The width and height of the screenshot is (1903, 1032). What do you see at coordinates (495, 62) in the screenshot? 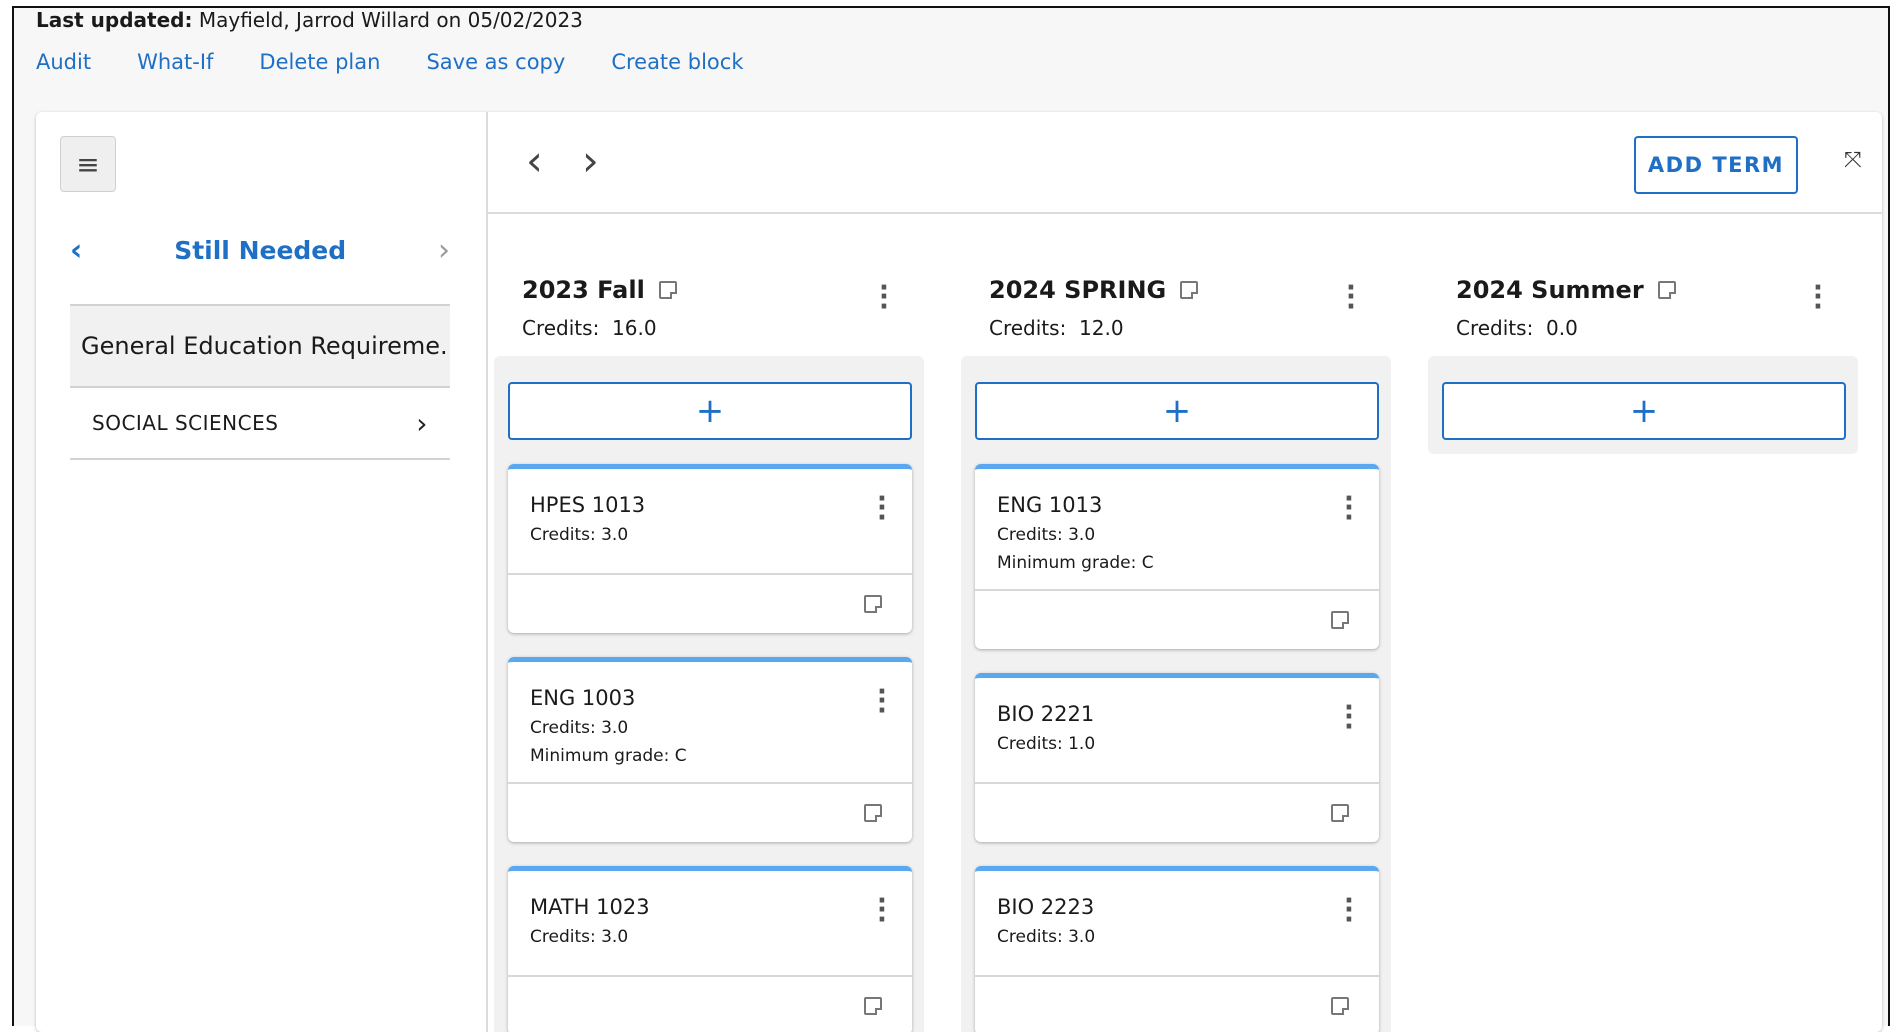
I see `save-as-copy-link: Save as copy` at bounding box center [495, 62].